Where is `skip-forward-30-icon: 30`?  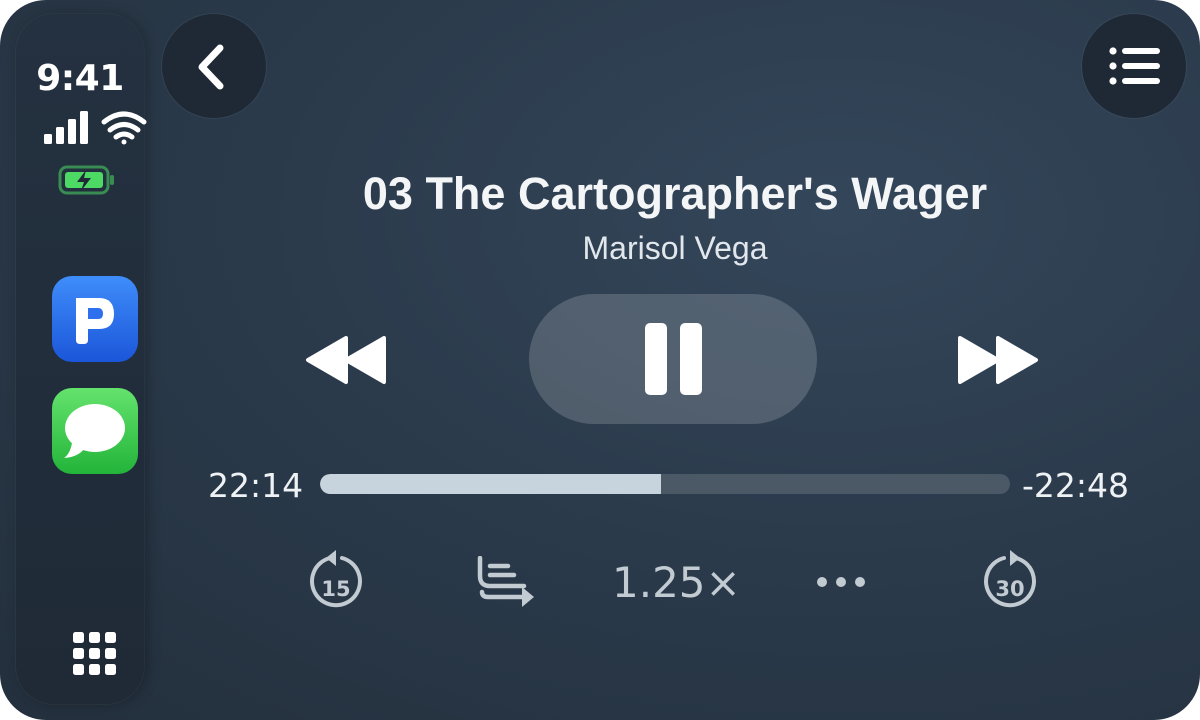 skip-forward-30-icon: 30 is located at coordinates (1010, 579).